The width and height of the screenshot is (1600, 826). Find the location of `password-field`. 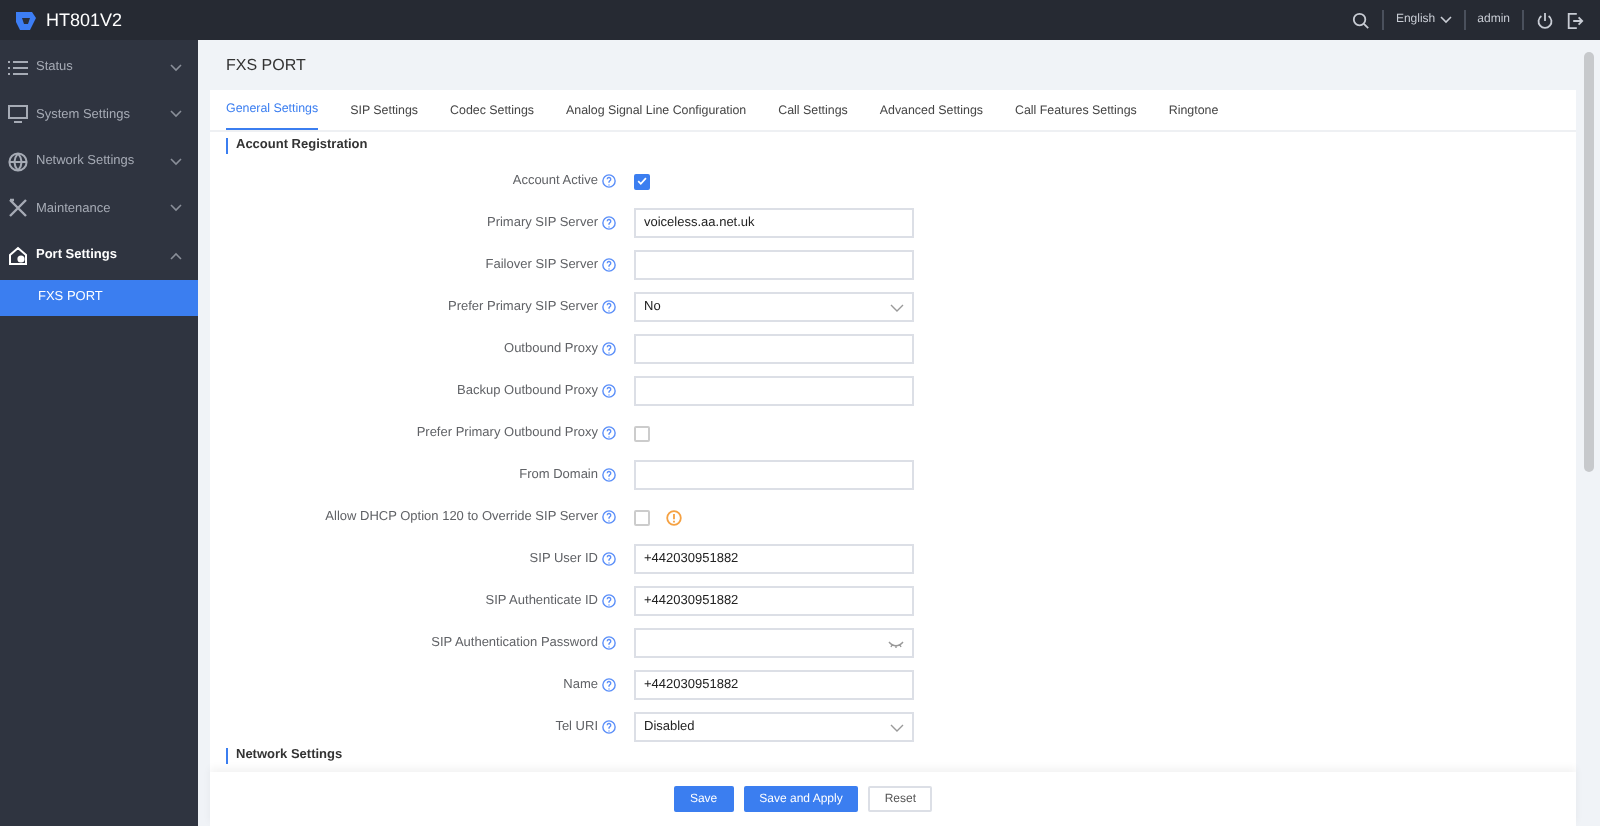

password-field is located at coordinates (774, 643).